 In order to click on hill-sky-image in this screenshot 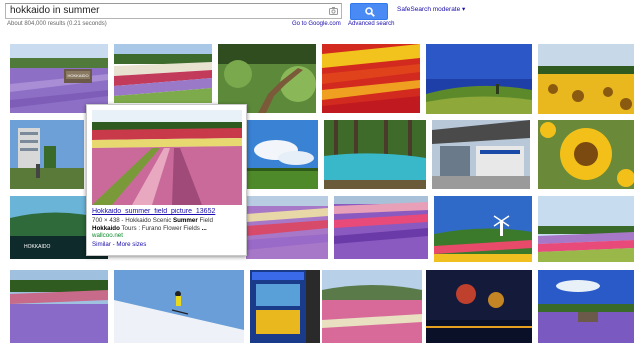, I will do `click(479, 79)`.